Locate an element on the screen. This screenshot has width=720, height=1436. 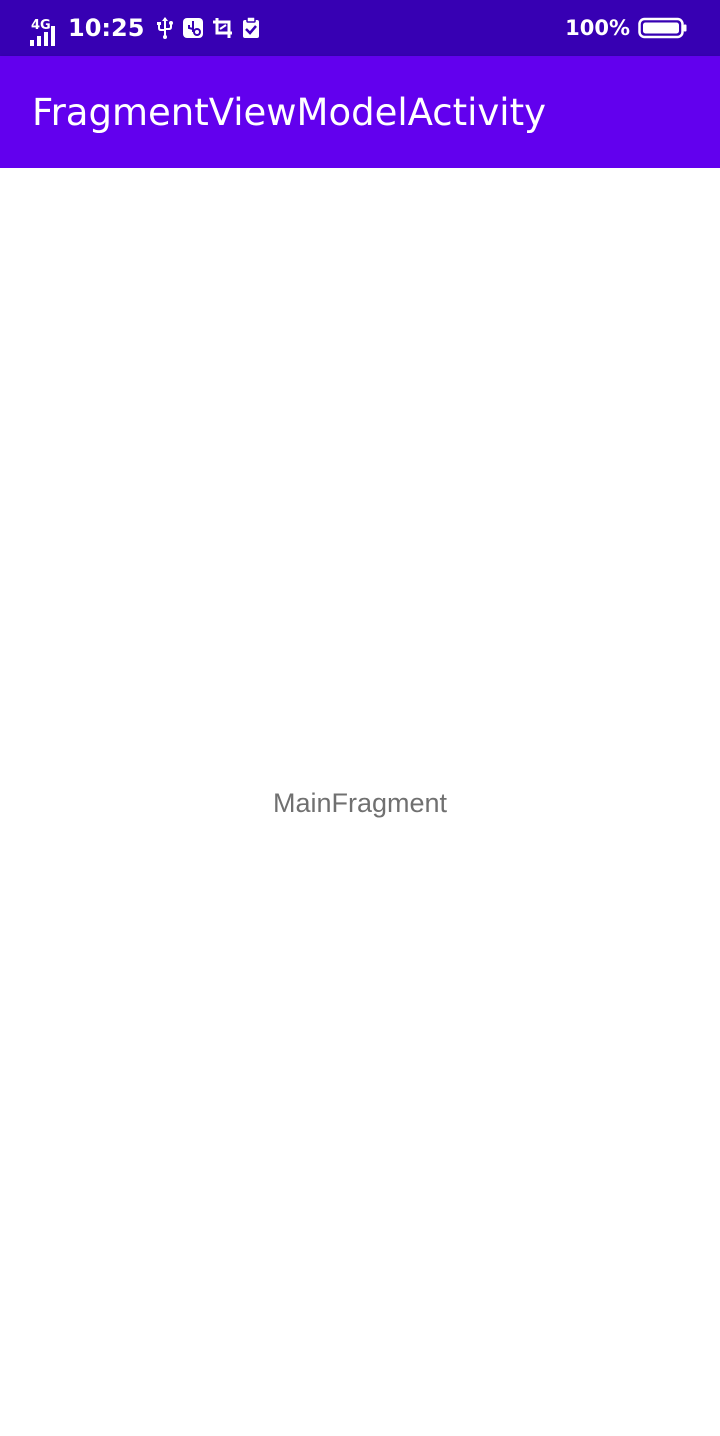
usb-icon is located at coordinates (165, 28).